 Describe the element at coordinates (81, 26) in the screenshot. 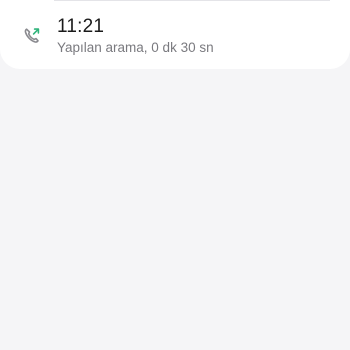

I see `call-time: 11:21` at that location.